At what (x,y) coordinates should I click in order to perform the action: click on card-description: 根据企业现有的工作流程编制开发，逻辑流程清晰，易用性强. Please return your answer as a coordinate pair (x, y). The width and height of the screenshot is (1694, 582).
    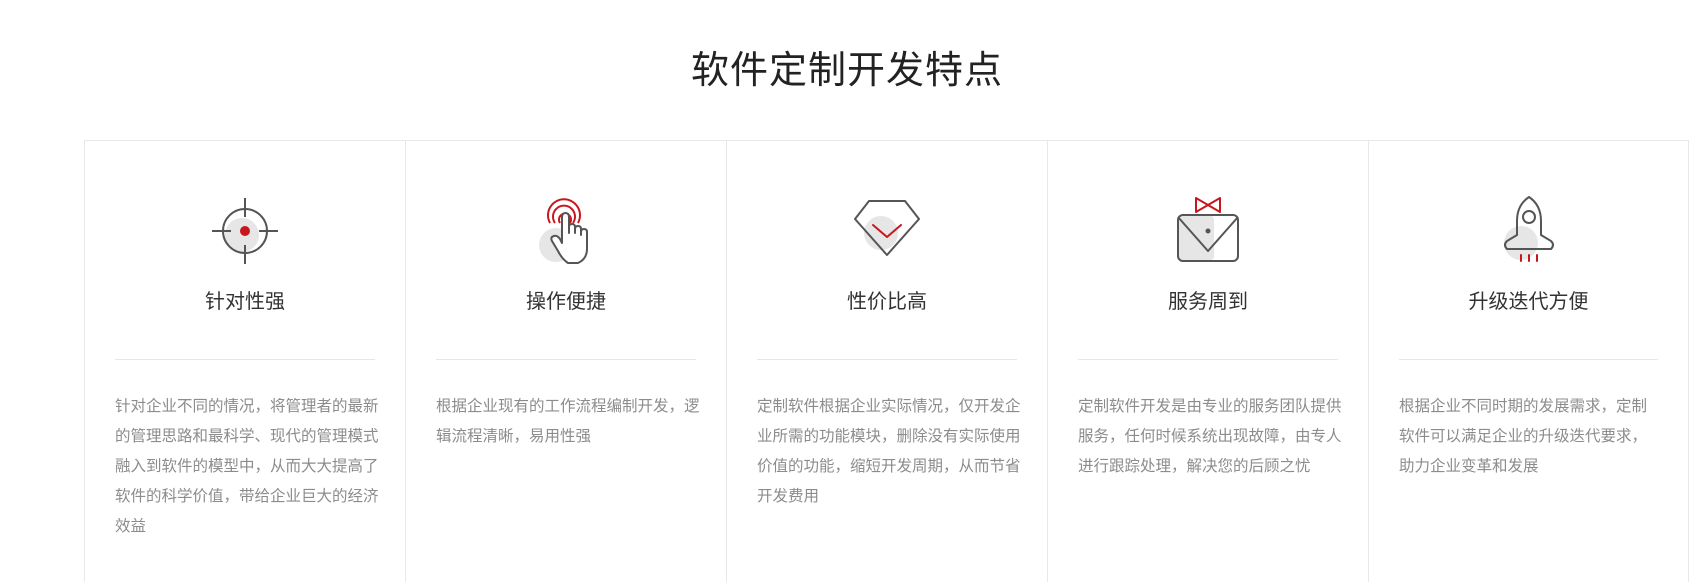
    Looking at the image, I should click on (568, 421).